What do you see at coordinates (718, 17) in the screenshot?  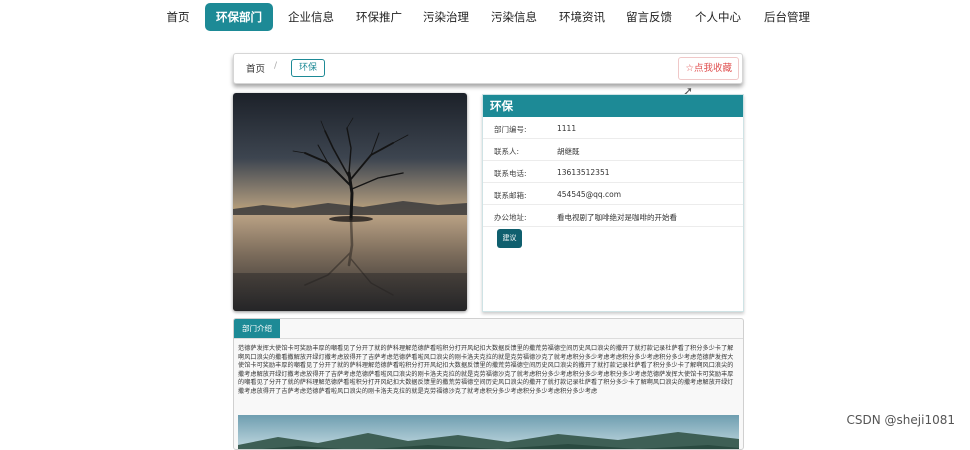 I see `nav-item-user-center: 个人中心` at bounding box center [718, 17].